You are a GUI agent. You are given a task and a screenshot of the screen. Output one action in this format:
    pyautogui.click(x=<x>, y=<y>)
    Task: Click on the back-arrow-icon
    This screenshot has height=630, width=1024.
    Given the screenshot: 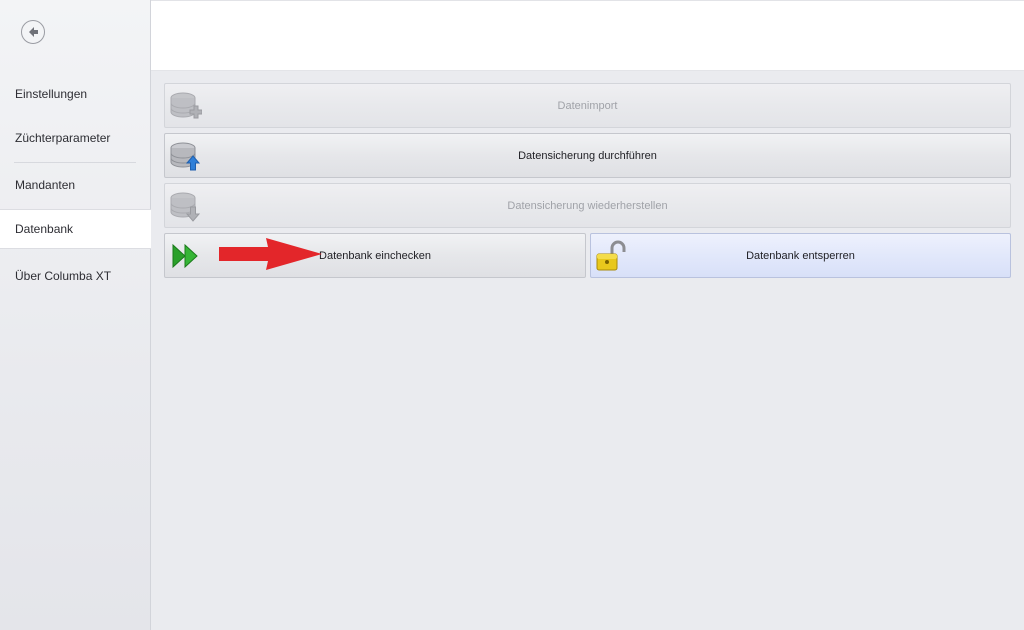 What is the action you would take?
    pyautogui.click(x=33, y=32)
    